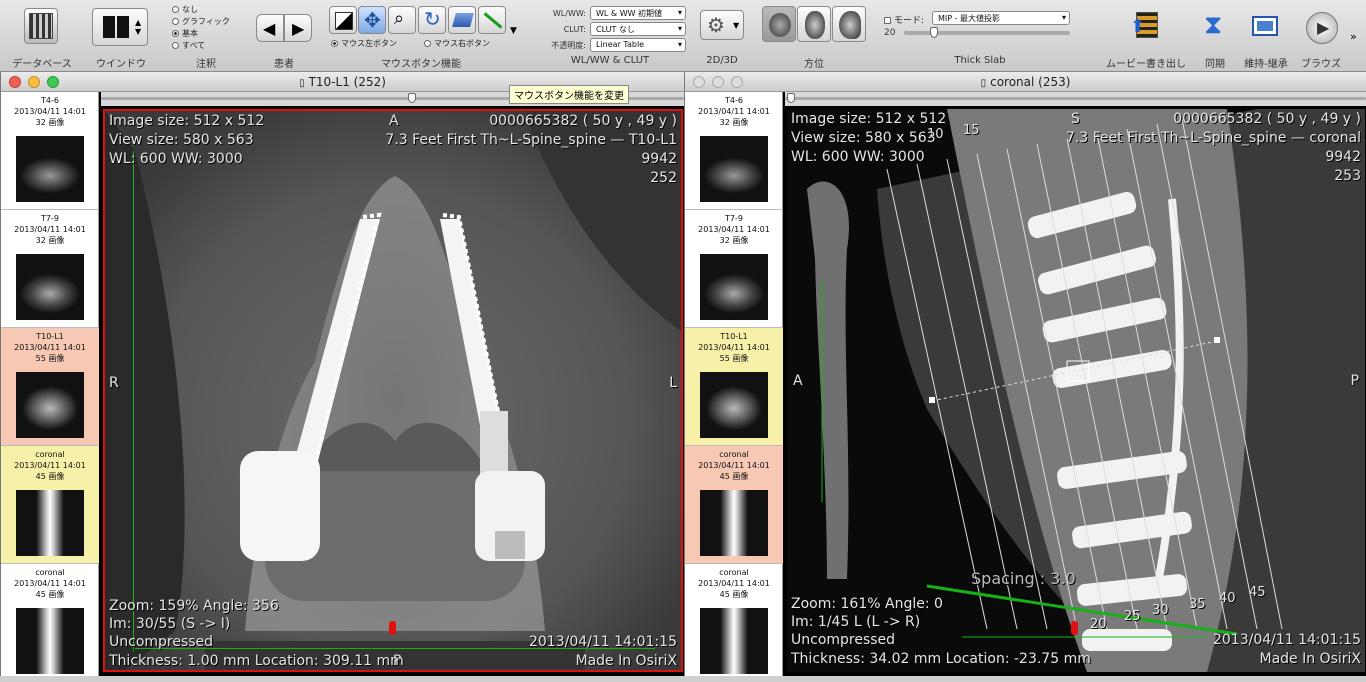 This screenshot has height=682, width=1366. Describe the element at coordinates (867, 604) in the screenshot. I see `zoom-text: Zoom: 161% Angle: 0` at that location.